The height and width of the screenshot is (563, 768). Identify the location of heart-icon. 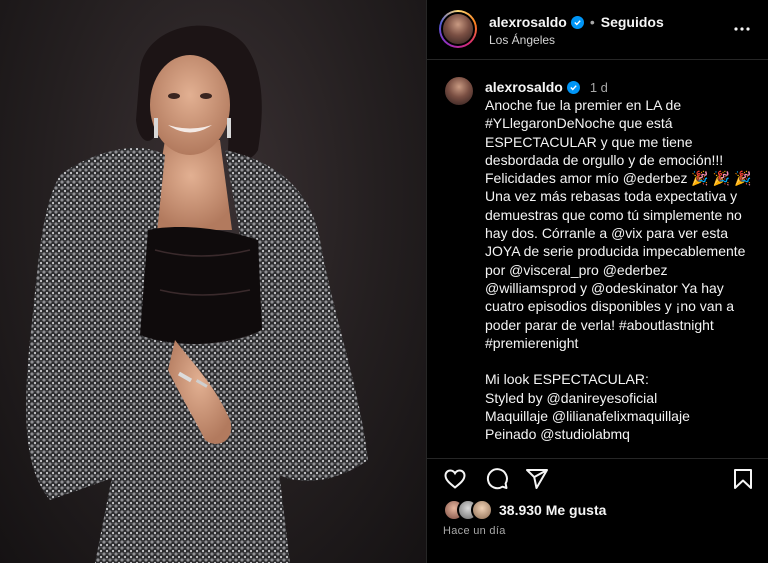
(455, 479).